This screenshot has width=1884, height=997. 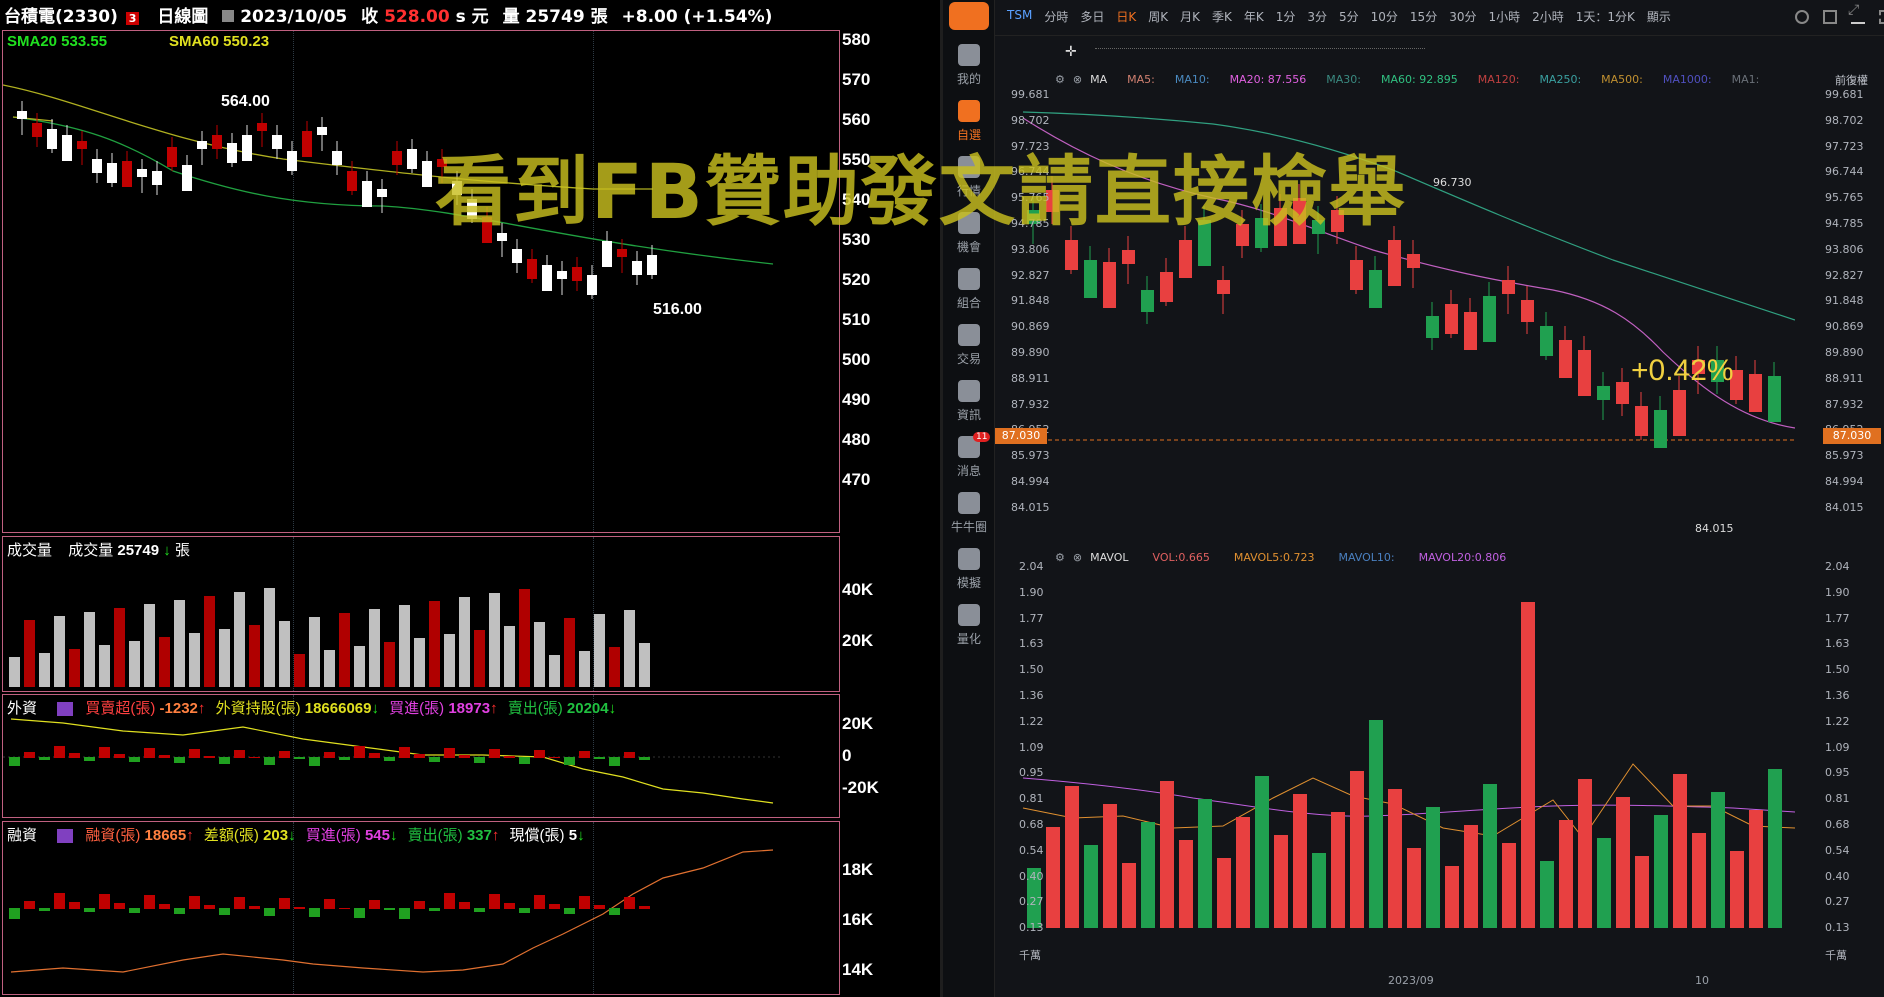 What do you see at coordinates (1317, 18) in the screenshot?
I see `timeframe-tab: 3分` at bounding box center [1317, 18].